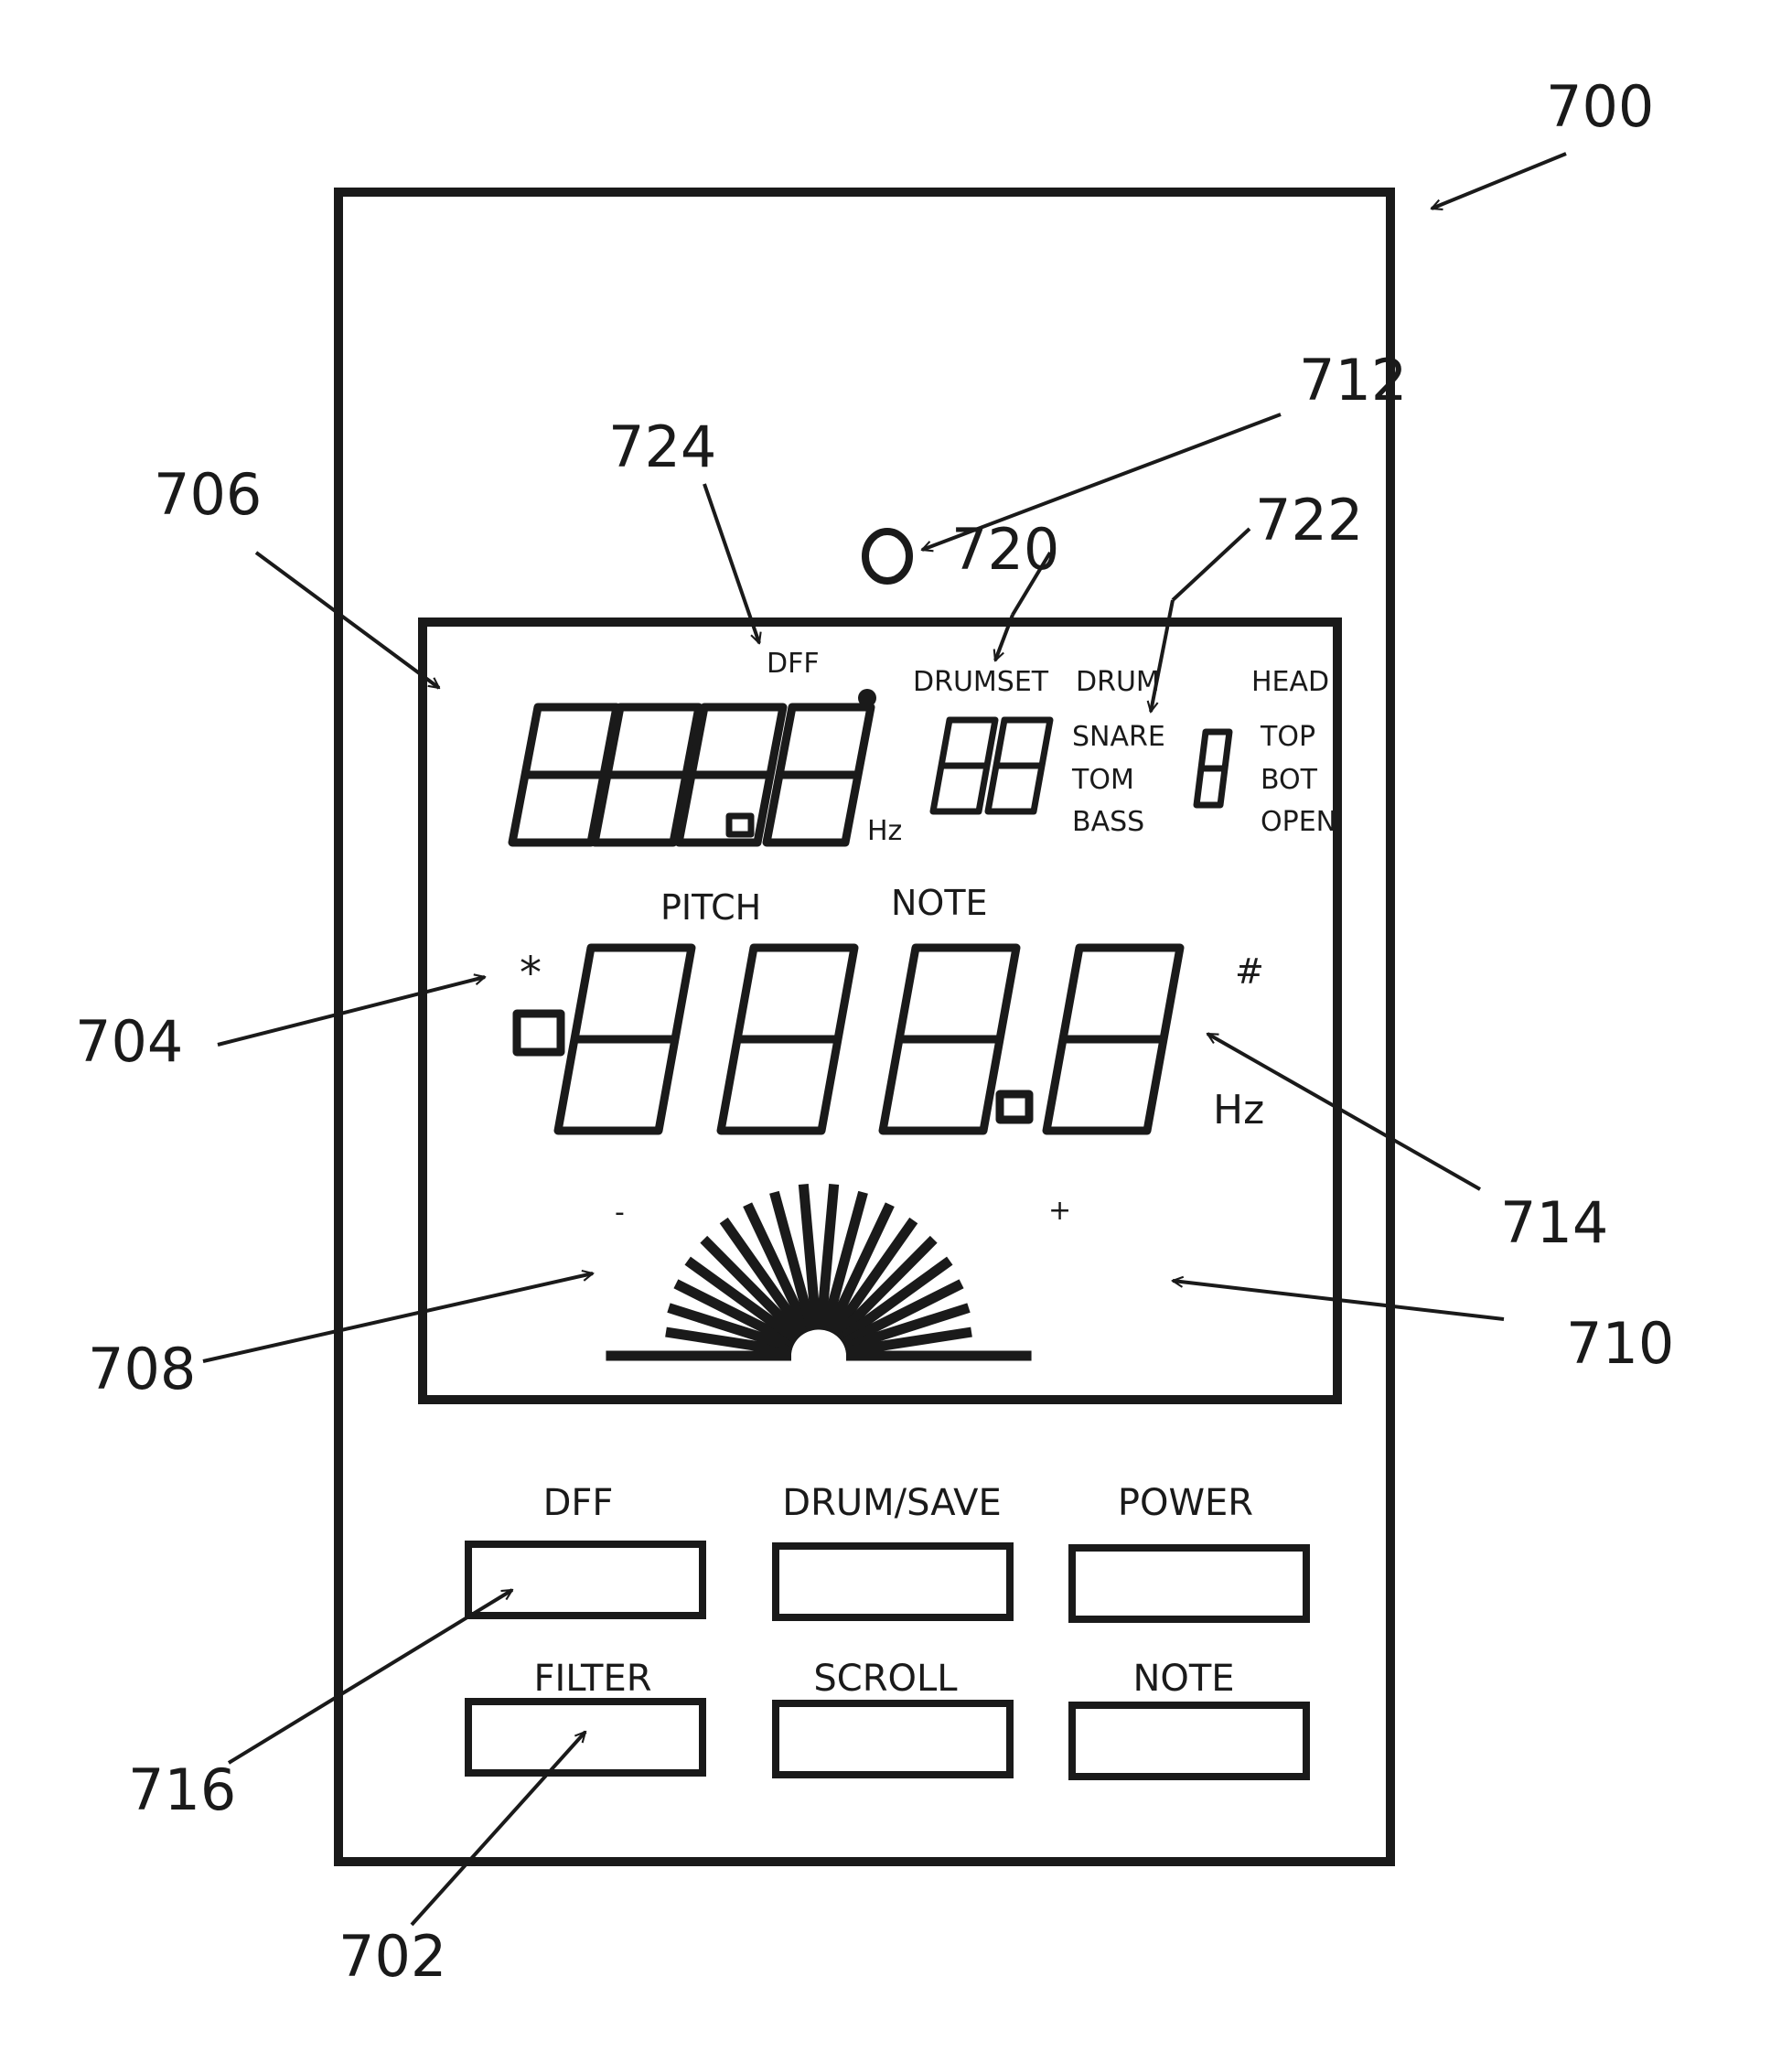 The width and height of the screenshot is (1792, 2062). What do you see at coordinates (182, 1789) in the screenshot?
I see `ref-716: 716` at bounding box center [182, 1789].